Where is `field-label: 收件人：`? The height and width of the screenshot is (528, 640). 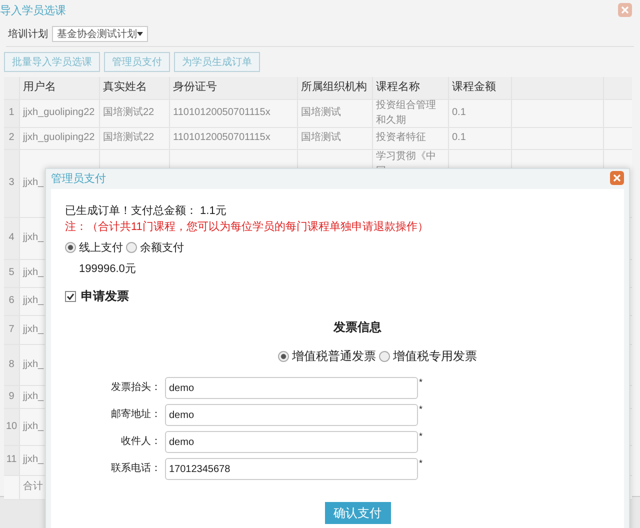
field-label: 收件人： is located at coordinates (141, 442).